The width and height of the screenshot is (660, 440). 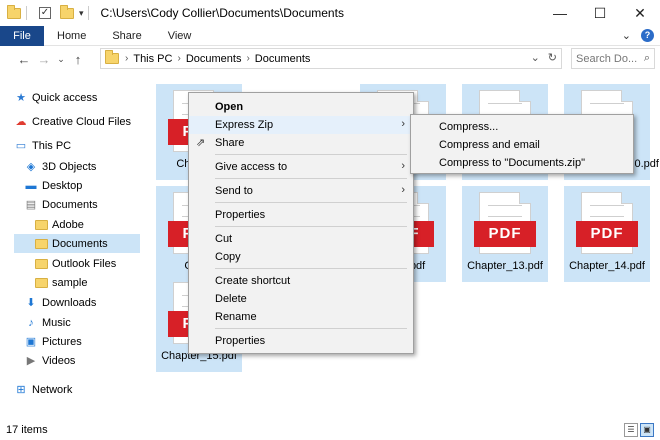 What do you see at coordinates (301, 125) in the screenshot?
I see `menu-item-express-zip: Express Zip ›` at bounding box center [301, 125].